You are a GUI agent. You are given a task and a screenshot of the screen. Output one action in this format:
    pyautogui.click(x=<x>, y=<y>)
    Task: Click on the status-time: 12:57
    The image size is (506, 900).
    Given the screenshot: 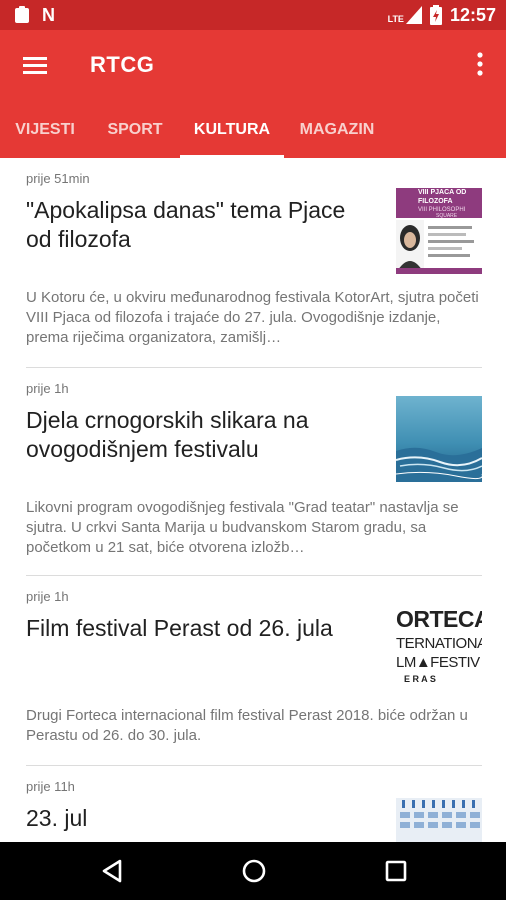 What is the action you would take?
    pyautogui.click(x=472, y=15)
    